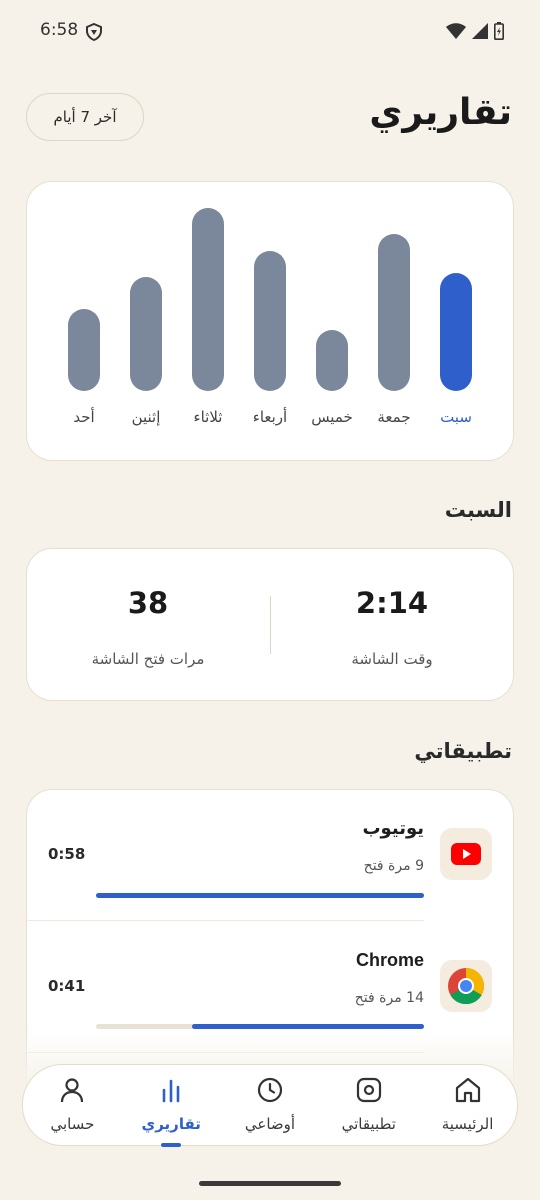  Describe the element at coordinates (72, 1124) in the screenshot. I see `nav-label: حسابي` at that location.